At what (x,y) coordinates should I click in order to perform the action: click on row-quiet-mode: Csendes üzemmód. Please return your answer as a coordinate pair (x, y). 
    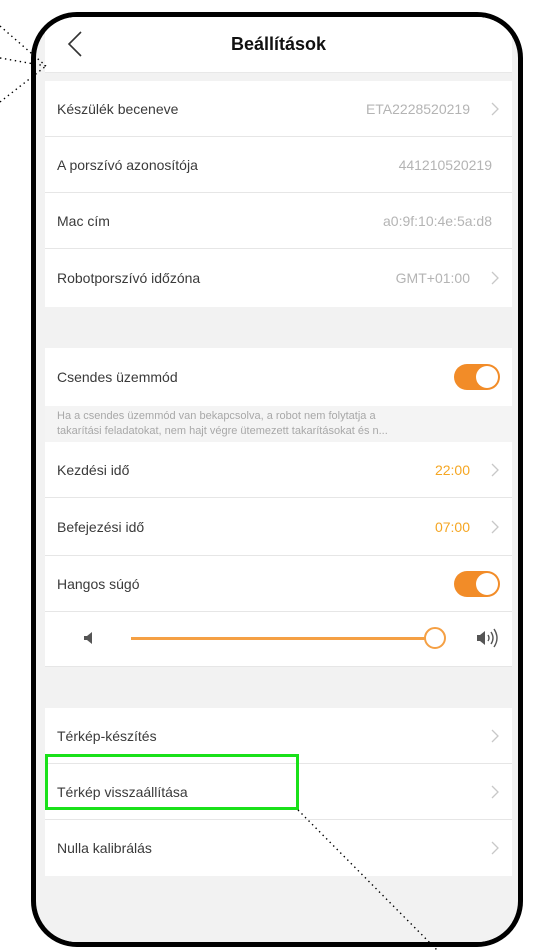
    Looking at the image, I should click on (278, 377).